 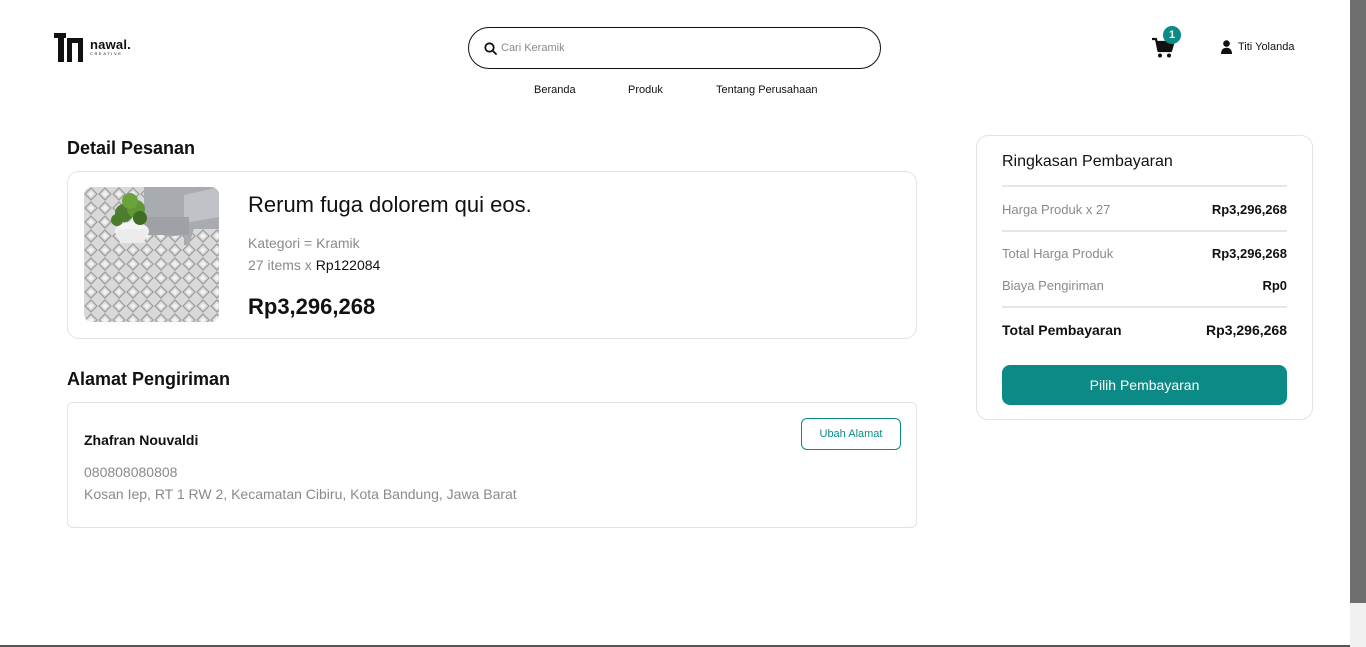 What do you see at coordinates (106, 53) in the screenshot?
I see `logo-subtitle: CREATIVE` at bounding box center [106, 53].